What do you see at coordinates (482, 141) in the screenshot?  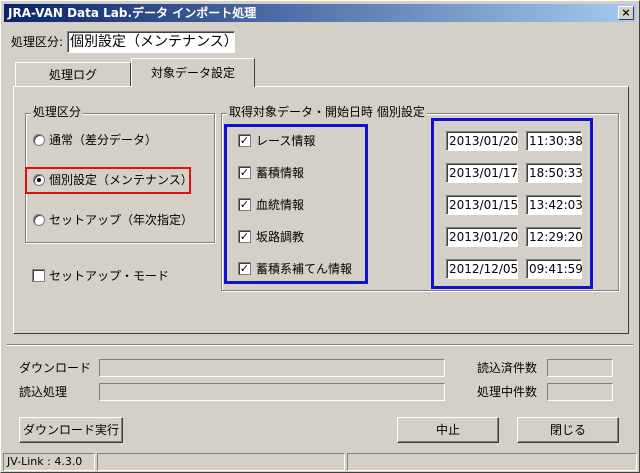 I see `date-field-race: 2013/01/20` at bounding box center [482, 141].